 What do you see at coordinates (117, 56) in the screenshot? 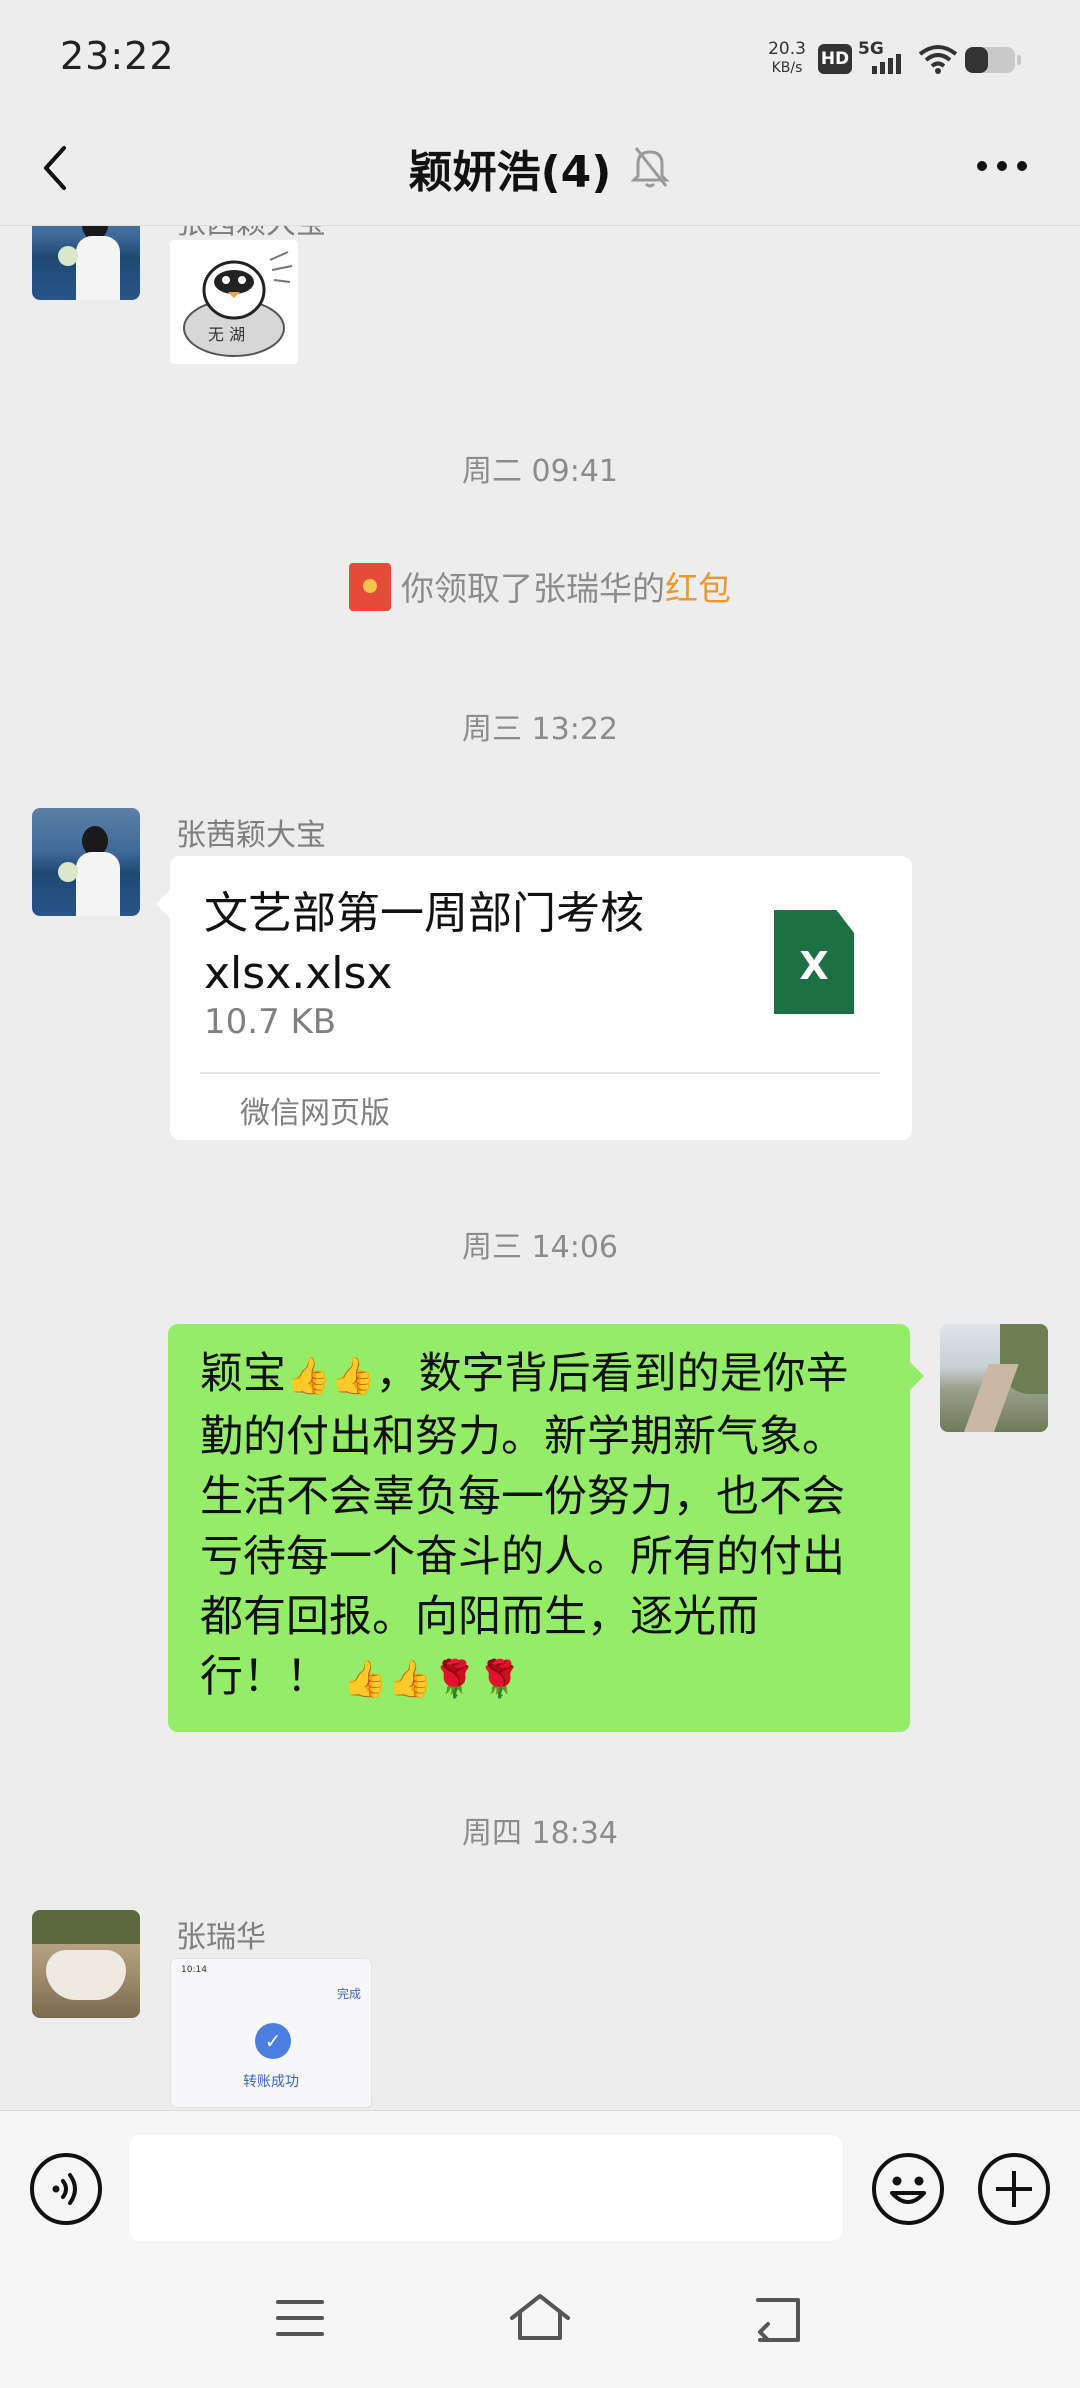
I see `status-time: 23:22` at bounding box center [117, 56].